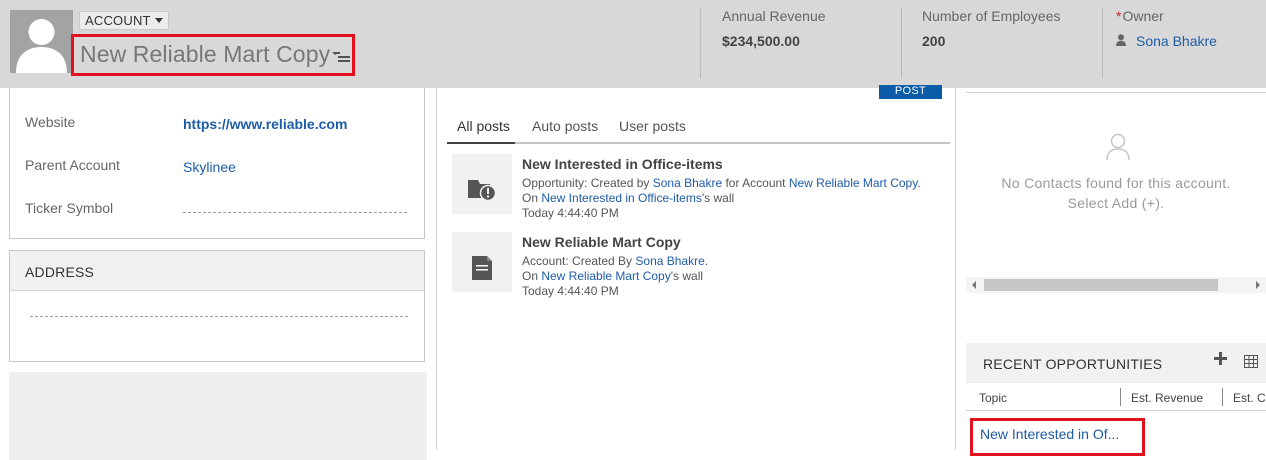  What do you see at coordinates (934, 41) in the screenshot?
I see `employees-value: 200` at bounding box center [934, 41].